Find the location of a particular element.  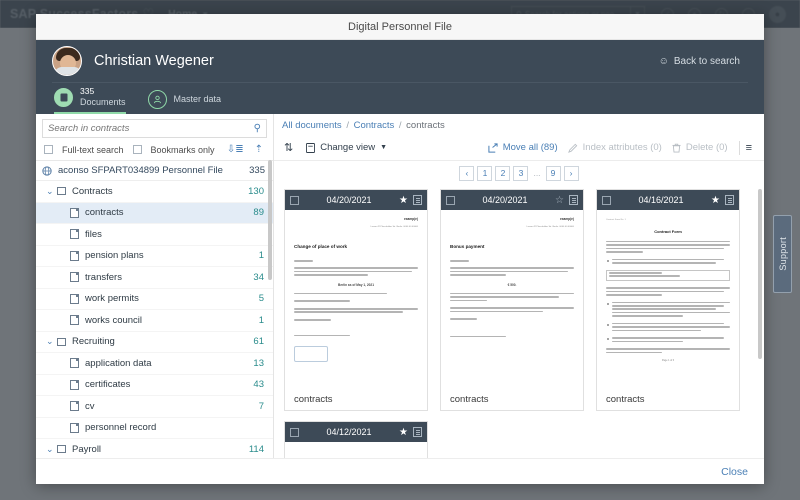

back-to-search-label: Back to search is located at coordinates (706, 61).